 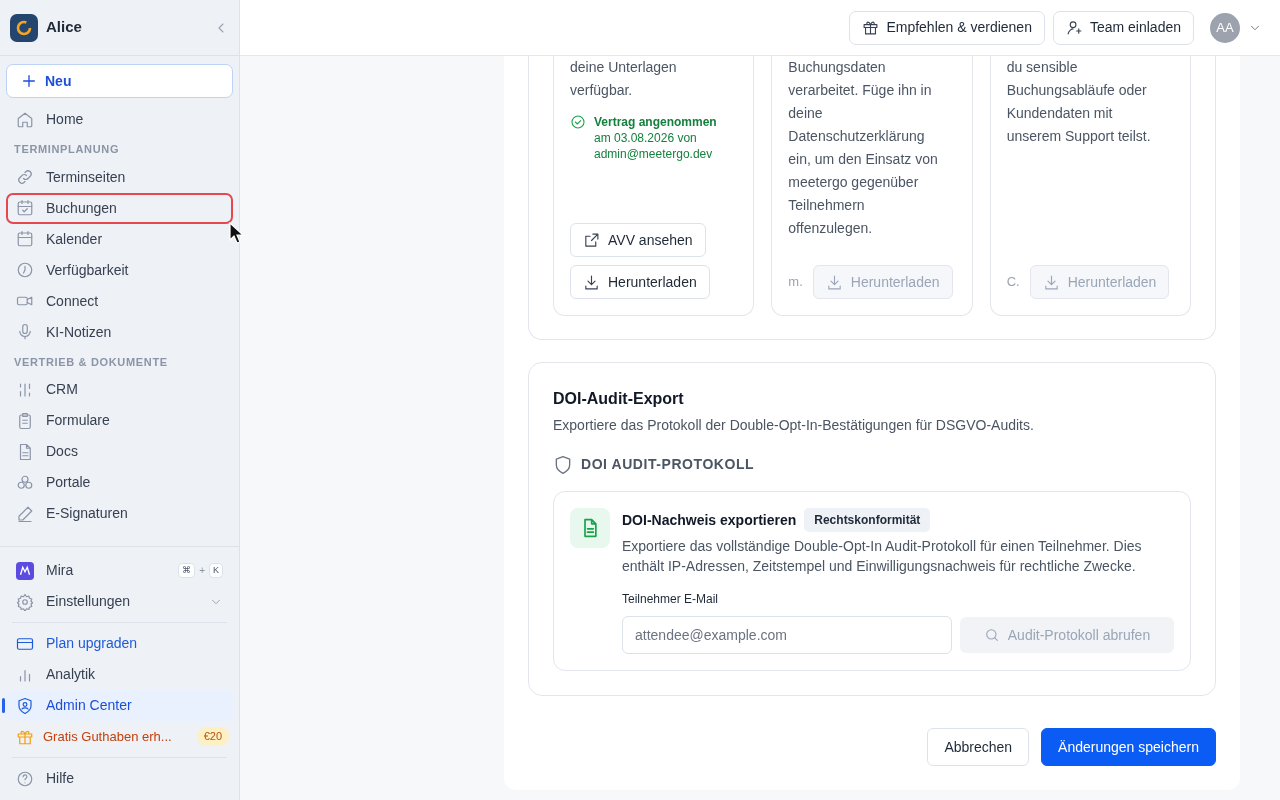 I want to click on section-label: VERTRIEB & DOKUMENTE, so click(x=91, y=362).